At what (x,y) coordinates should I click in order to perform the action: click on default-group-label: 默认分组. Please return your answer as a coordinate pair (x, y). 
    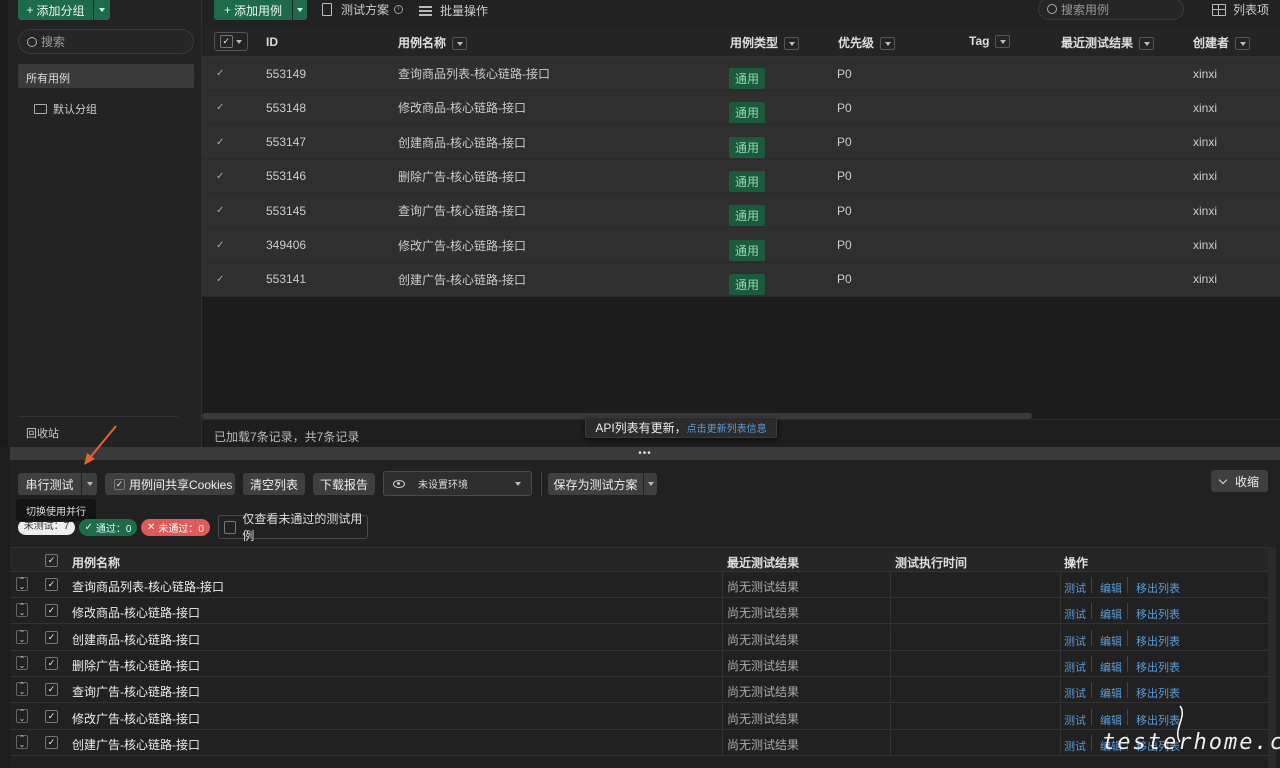
    Looking at the image, I should click on (75, 110).